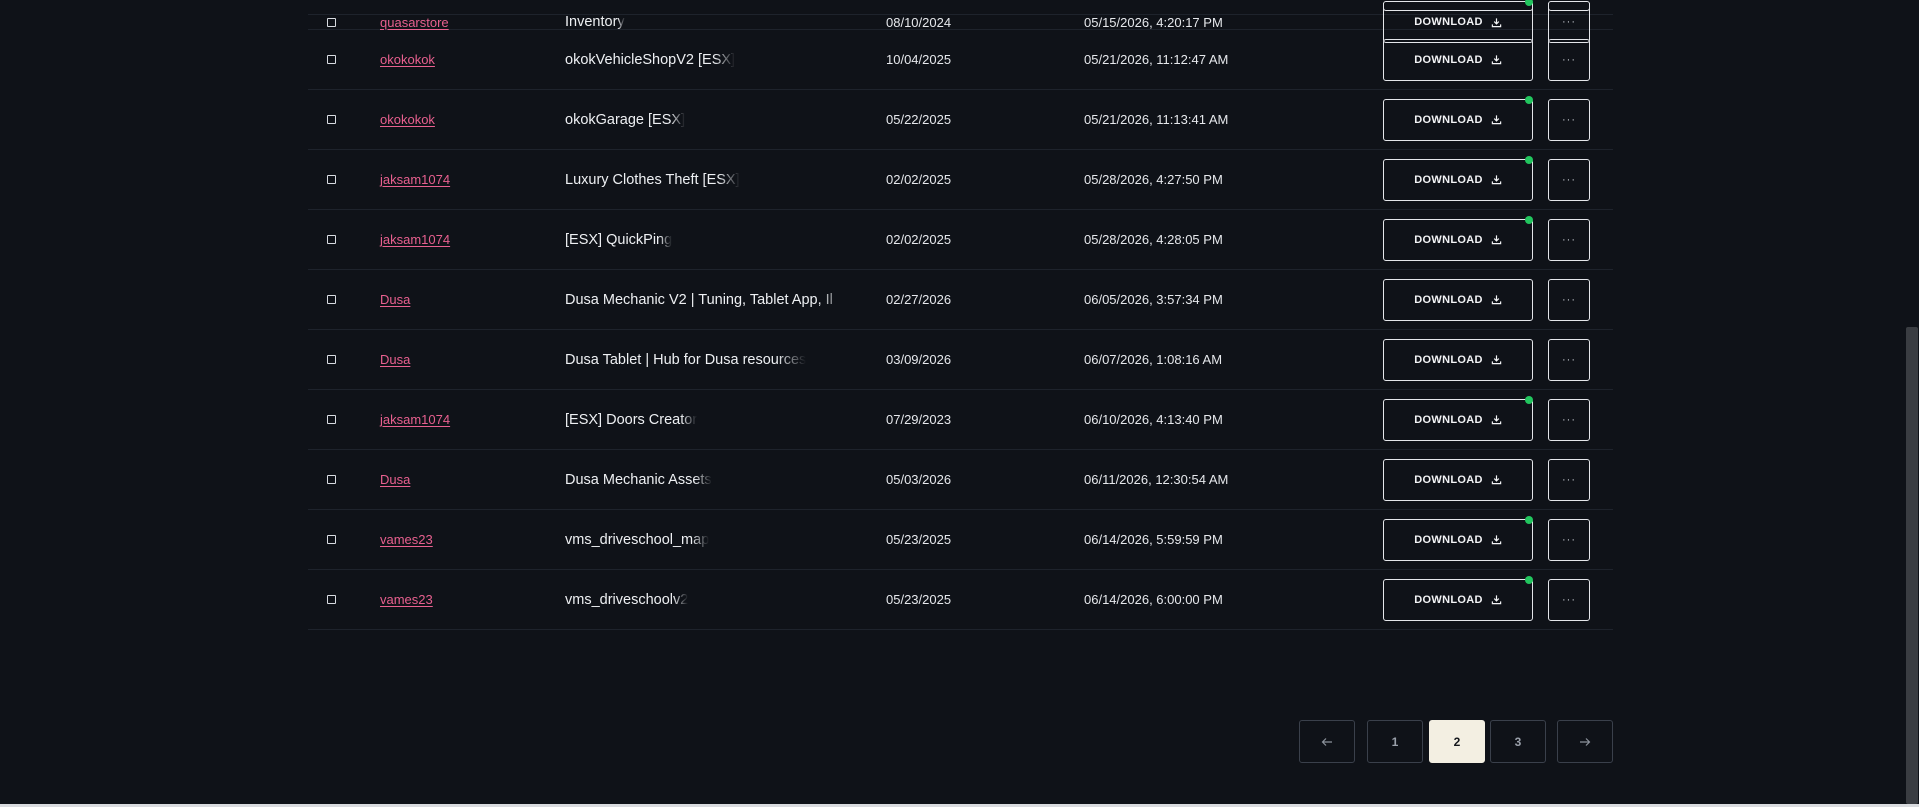 This screenshot has height=807, width=1919. What do you see at coordinates (414, 22) in the screenshot?
I see `author-link: quasarstore` at bounding box center [414, 22].